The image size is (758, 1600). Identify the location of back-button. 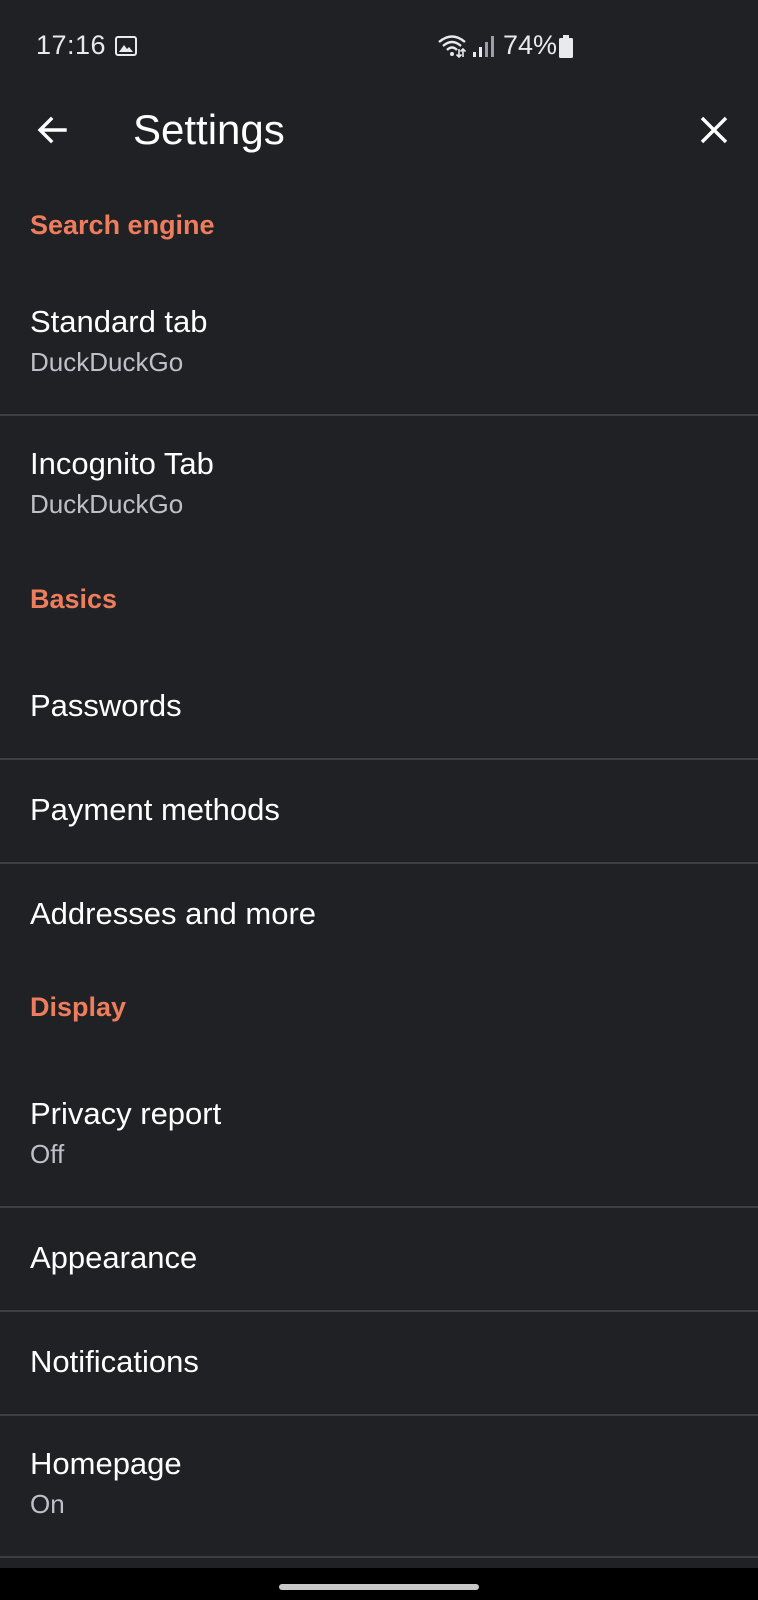
(52, 130).